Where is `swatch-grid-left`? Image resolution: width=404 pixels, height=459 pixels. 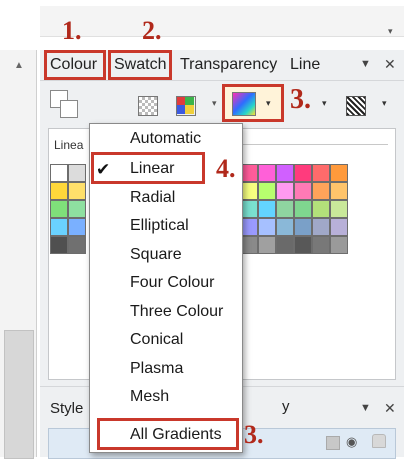
swatch-grid-left is located at coordinates (70, 219).